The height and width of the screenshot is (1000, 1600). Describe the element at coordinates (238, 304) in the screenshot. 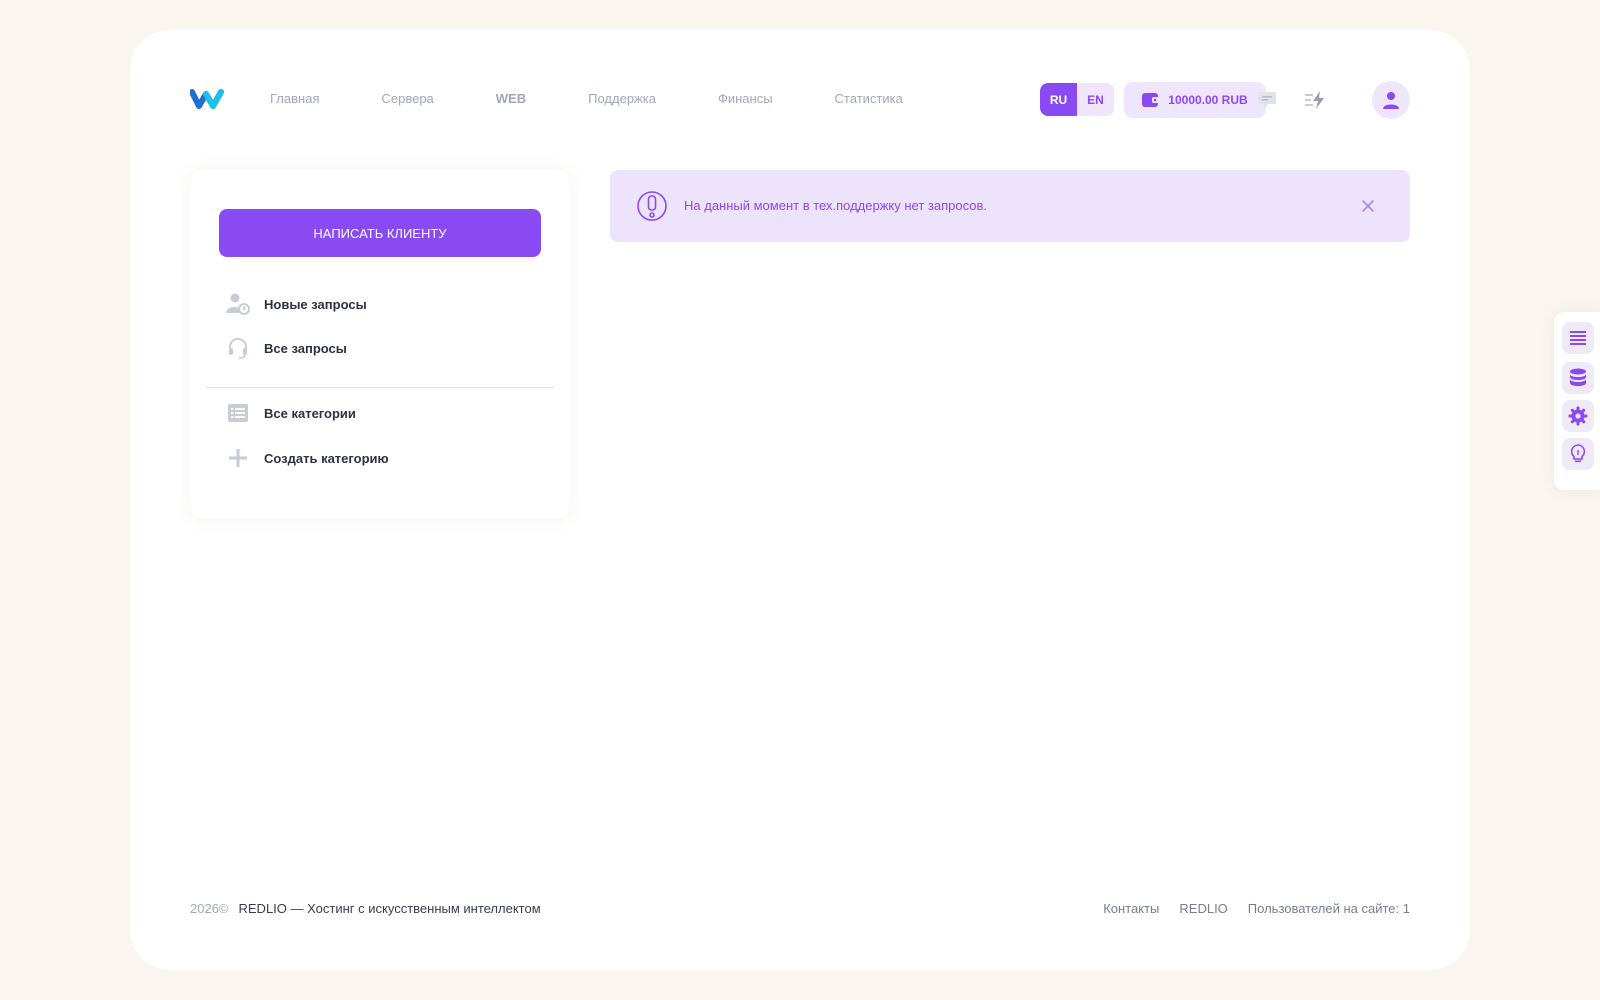

I see `user-clock-icon` at that location.